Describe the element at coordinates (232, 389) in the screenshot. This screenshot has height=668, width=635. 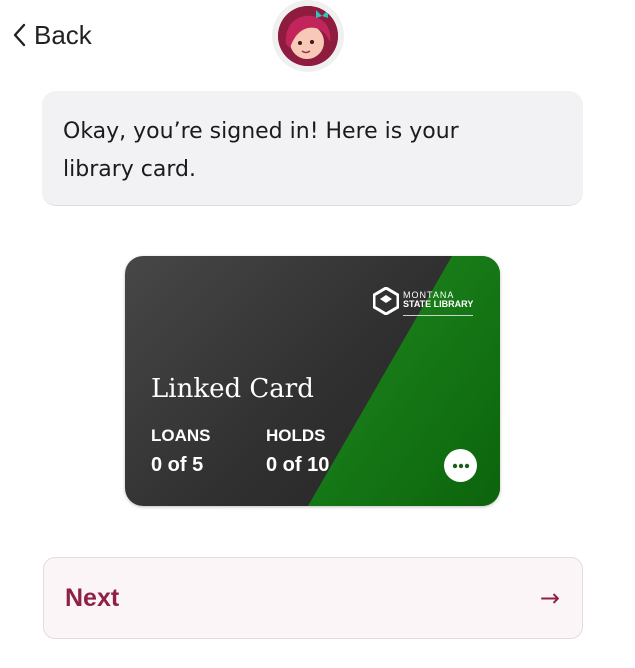
I see `card-title: Linked Card` at that location.